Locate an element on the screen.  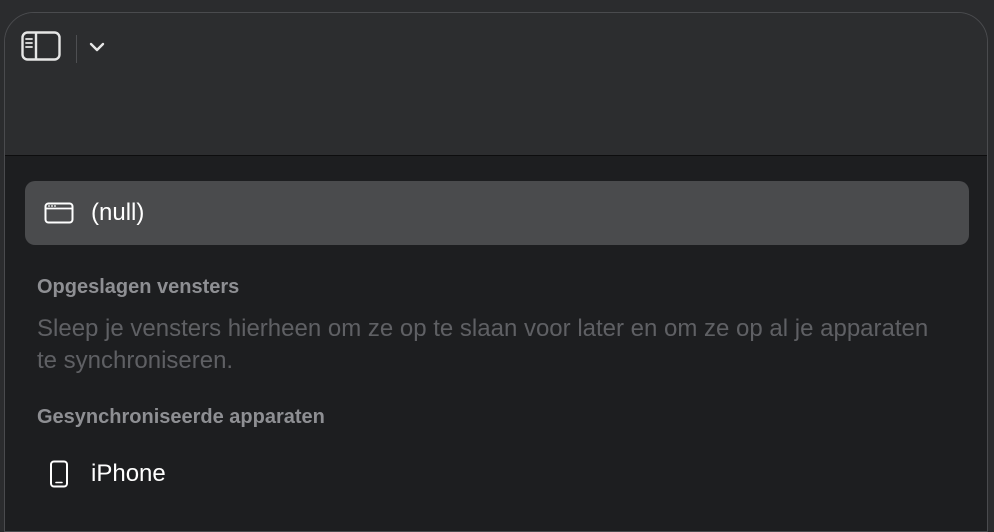
current-window-row: (null) is located at coordinates (497, 213).